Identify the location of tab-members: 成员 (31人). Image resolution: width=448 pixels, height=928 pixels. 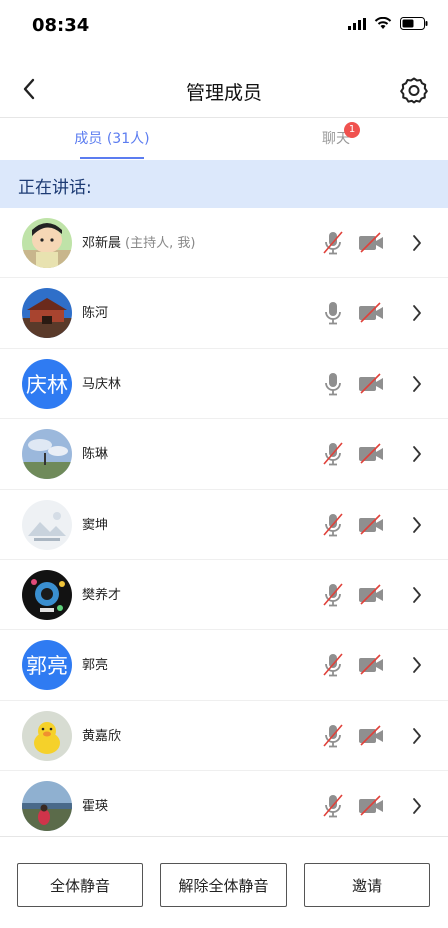
(112, 139).